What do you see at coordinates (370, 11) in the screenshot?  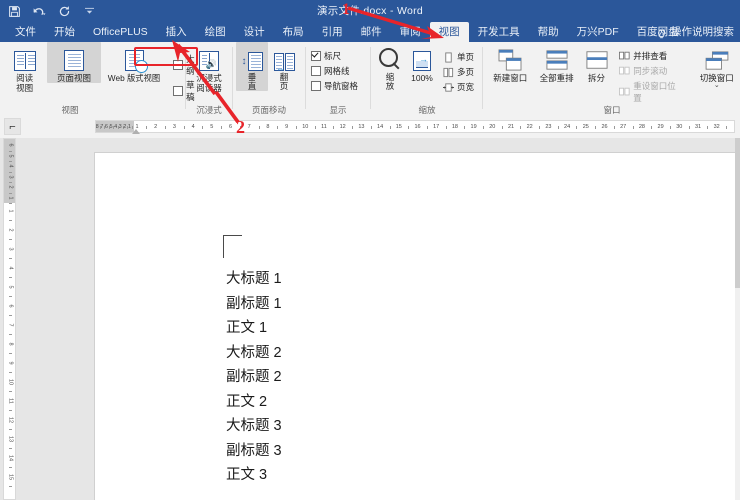 I see `title-bar: 演示文件.docx - Word` at bounding box center [370, 11].